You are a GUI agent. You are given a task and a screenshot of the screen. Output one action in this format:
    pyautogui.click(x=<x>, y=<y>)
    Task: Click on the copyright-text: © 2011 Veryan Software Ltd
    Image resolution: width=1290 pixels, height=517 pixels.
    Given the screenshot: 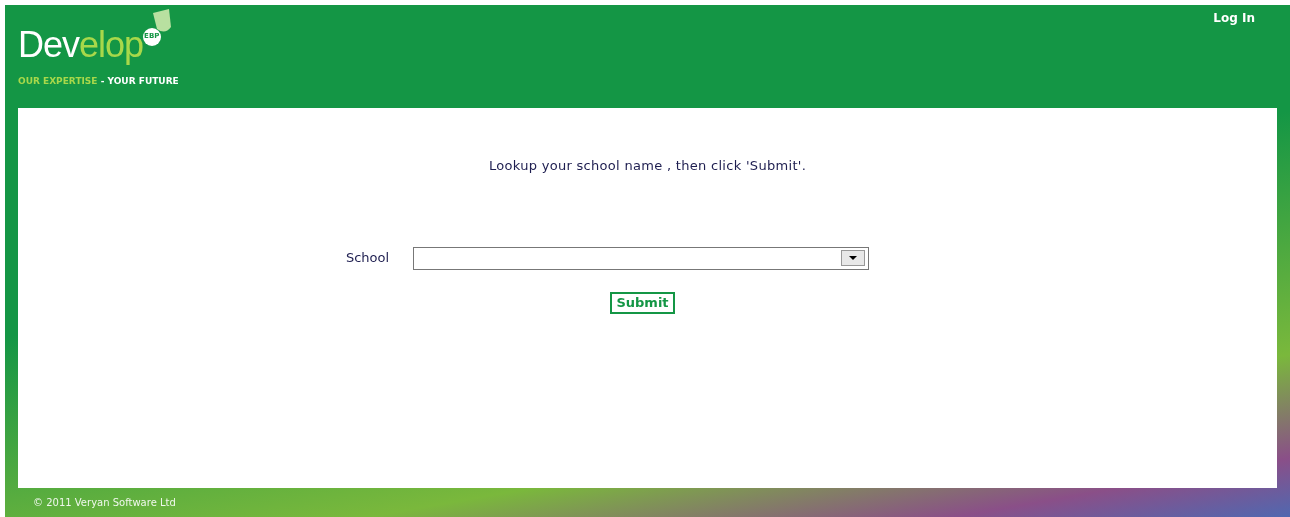 What is the action you would take?
    pyautogui.click(x=104, y=503)
    